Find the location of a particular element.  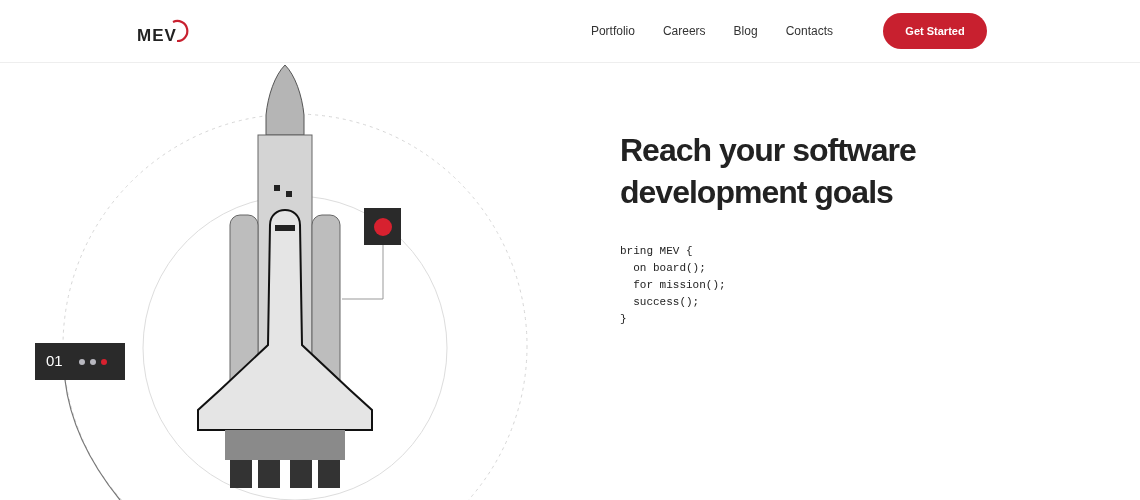

code-snippet: bring MEV { on board(); for mission(); success(); } is located at coordinates (673, 285).